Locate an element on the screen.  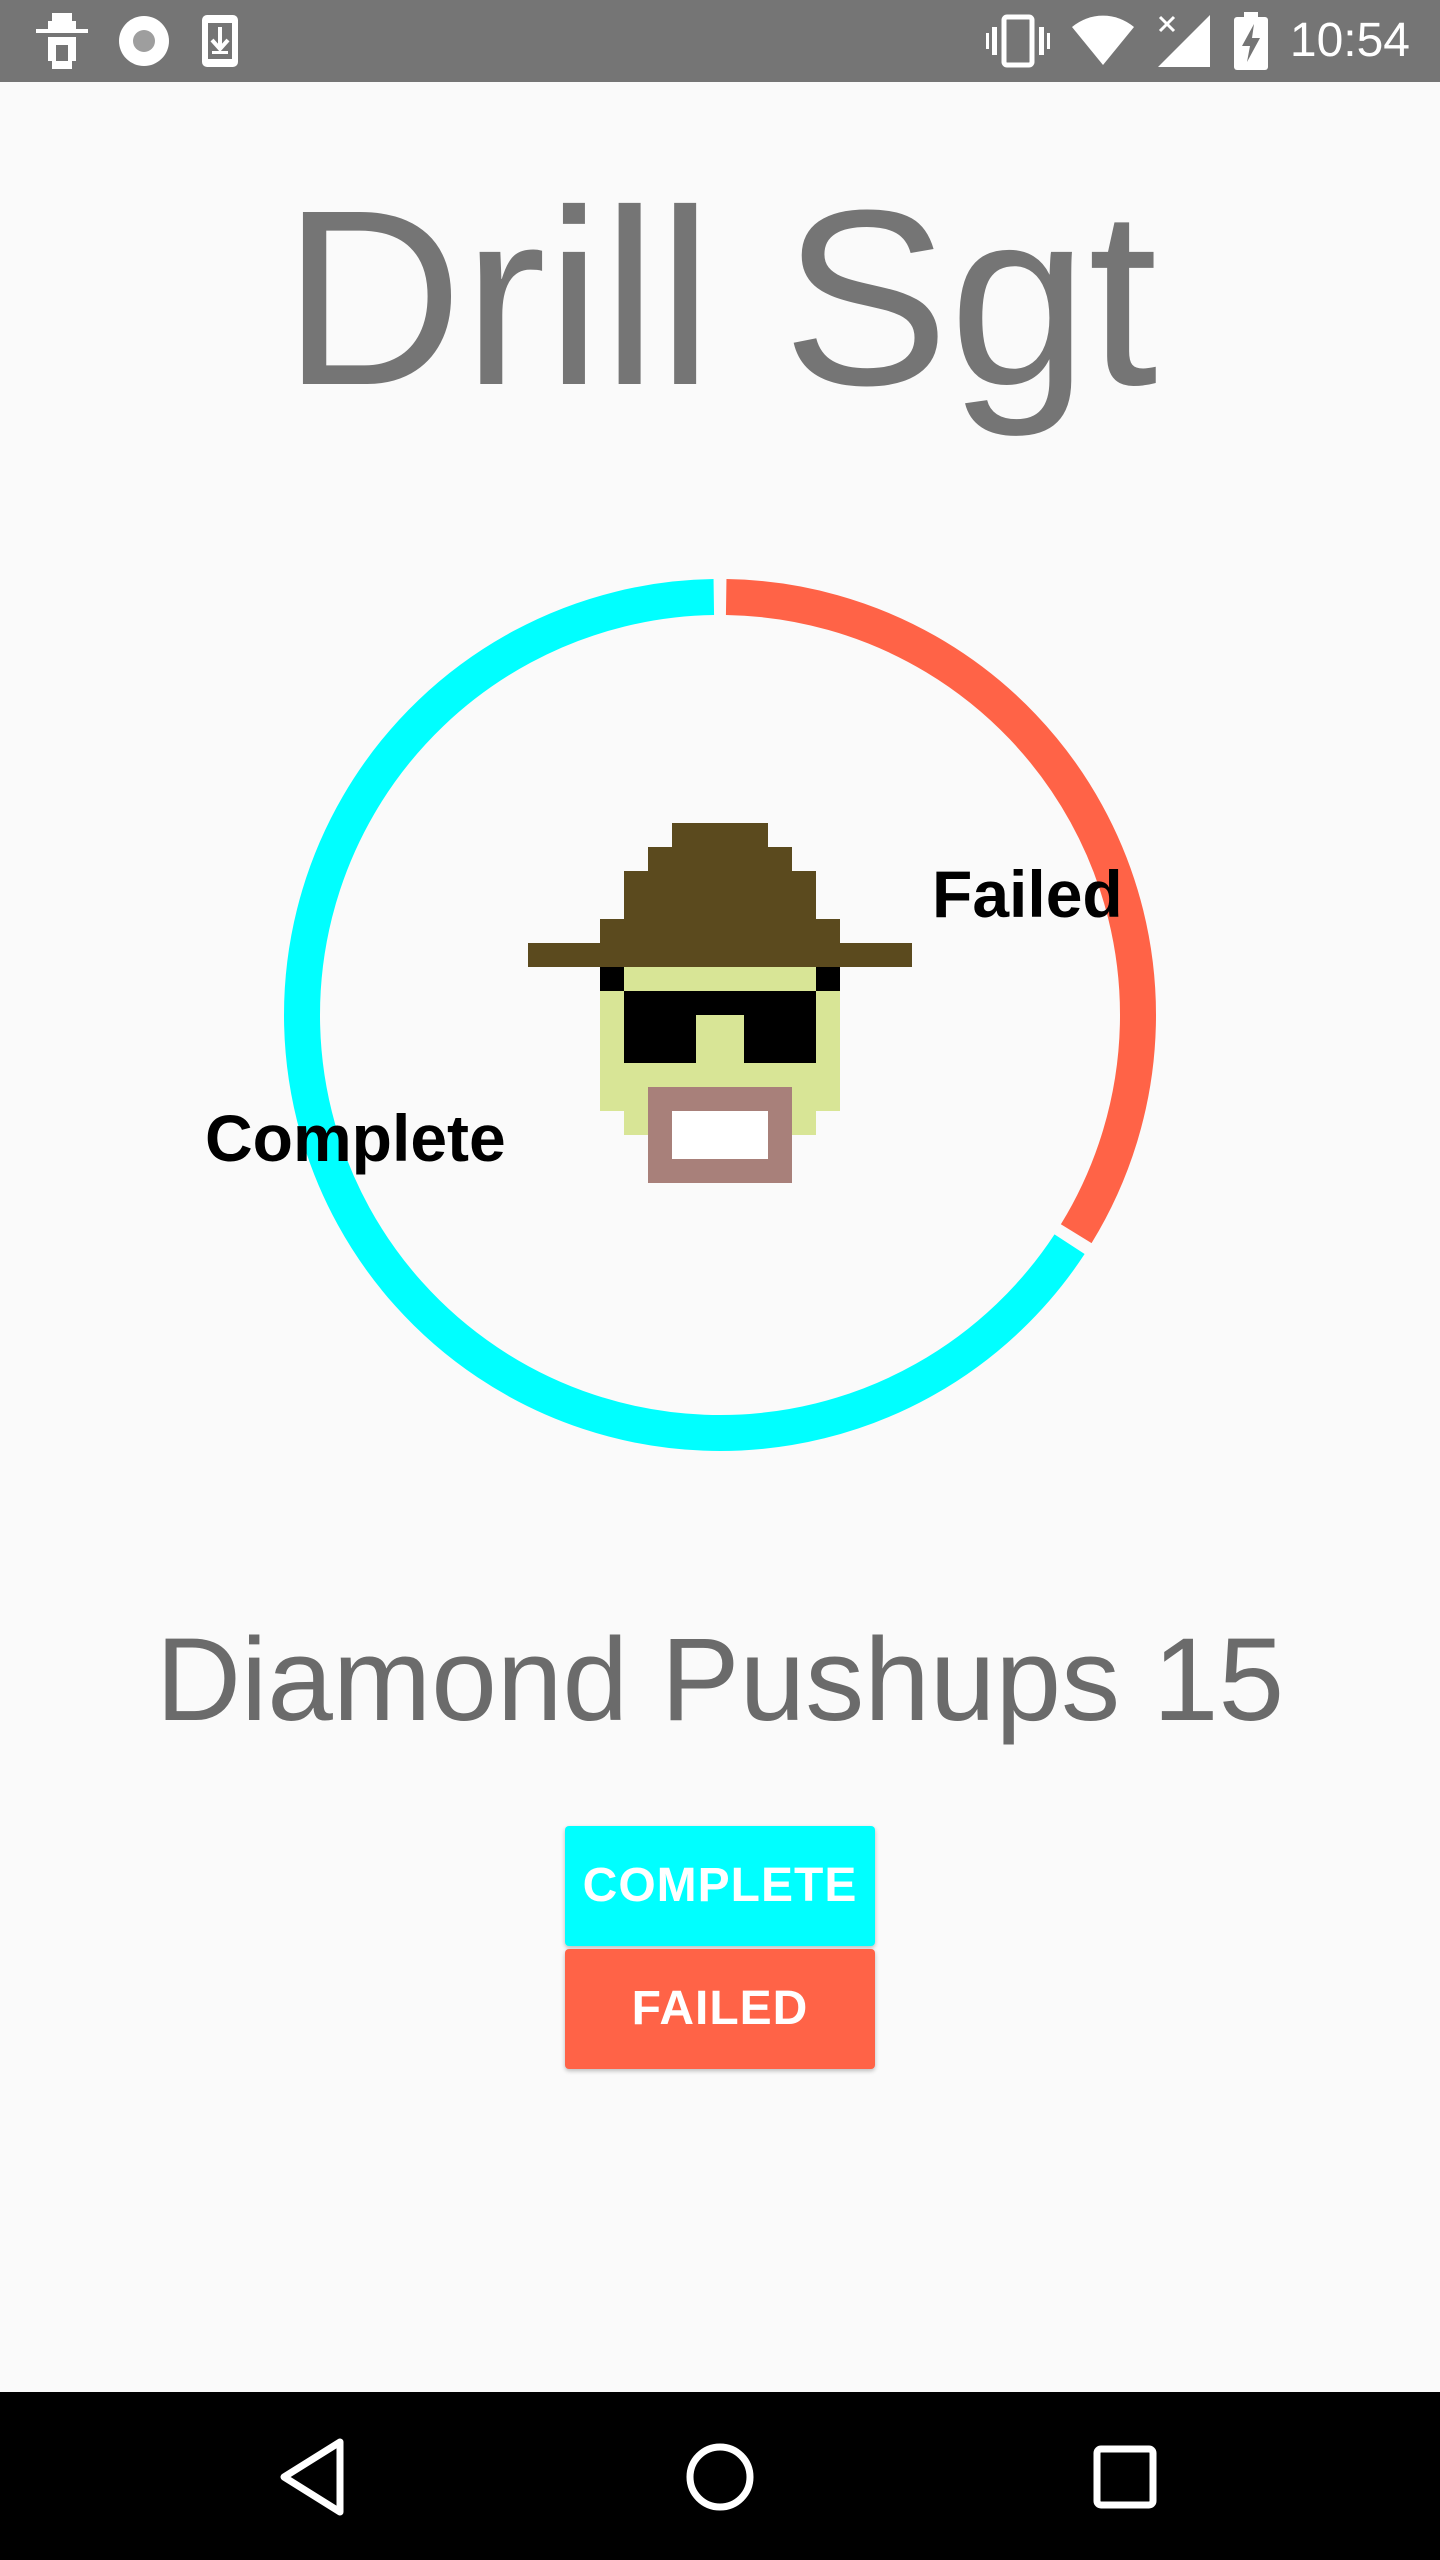
recents-icon is located at coordinates (1125, 2477).